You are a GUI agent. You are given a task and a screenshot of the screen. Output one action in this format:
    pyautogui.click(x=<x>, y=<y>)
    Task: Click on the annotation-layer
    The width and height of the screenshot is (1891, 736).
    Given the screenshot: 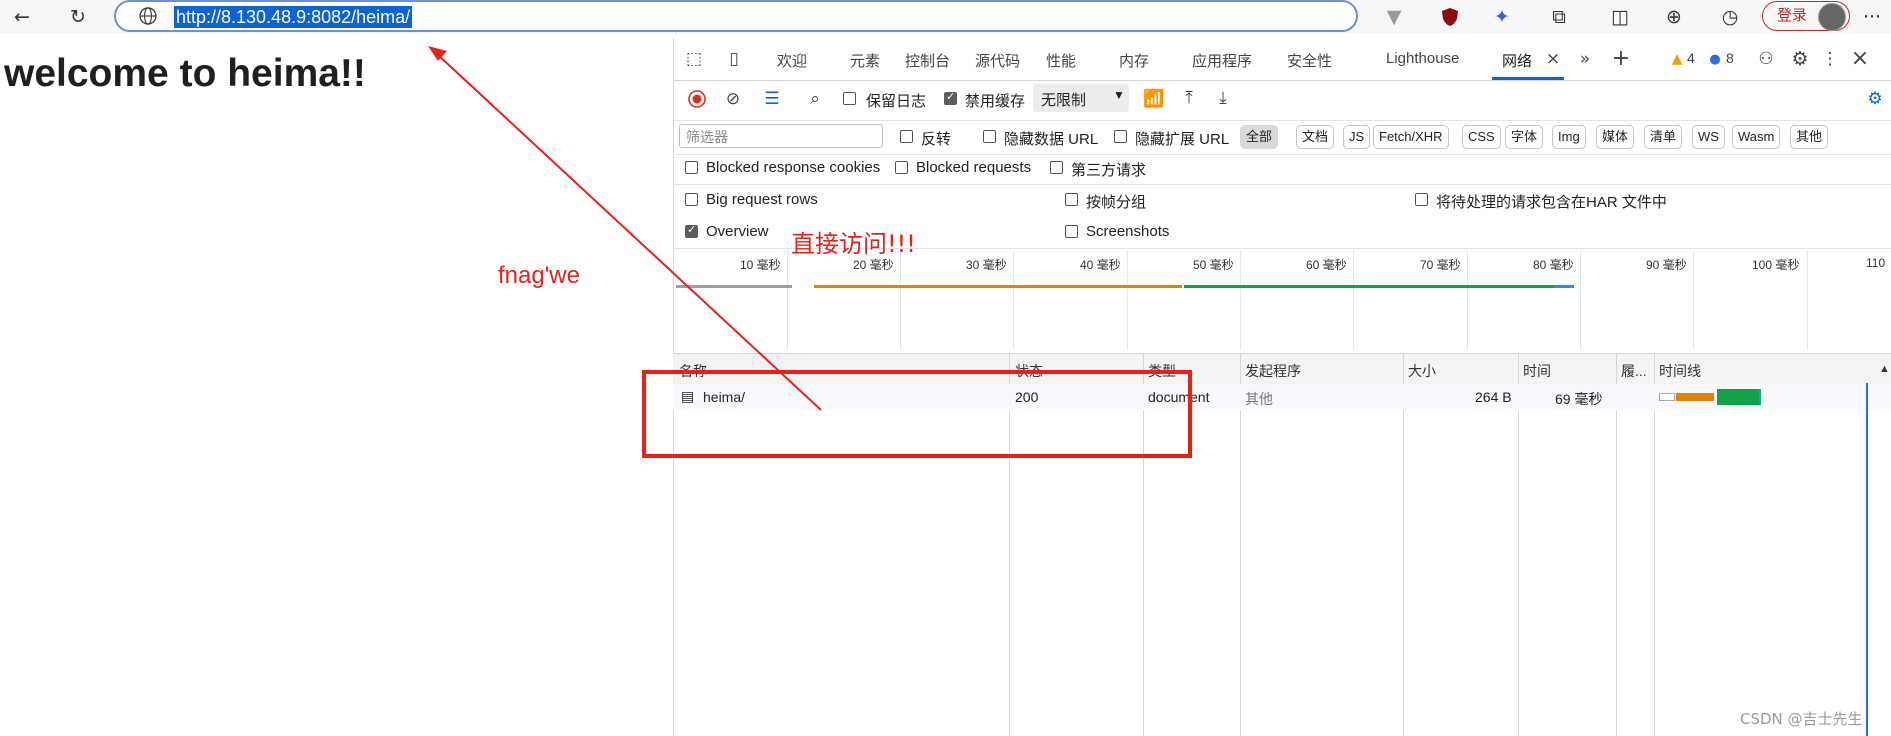 What is the action you would take?
    pyautogui.click(x=625, y=228)
    